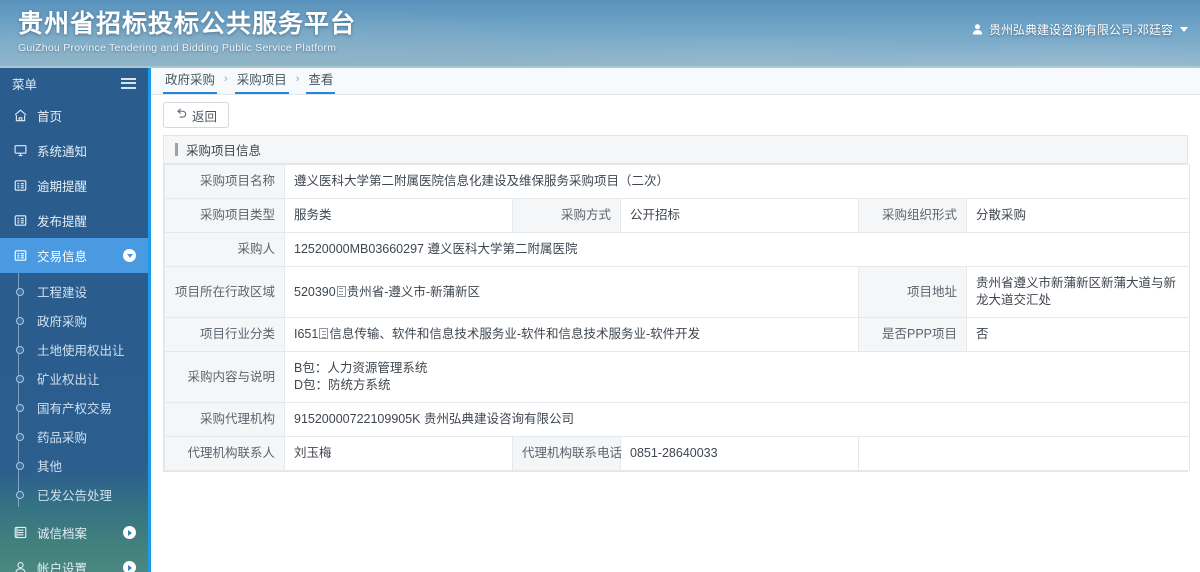 The width and height of the screenshot is (1200, 572). What do you see at coordinates (224, 334) in the screenshot?
I see `field-label: 项目行业分类` at bounding box center [224, 334].